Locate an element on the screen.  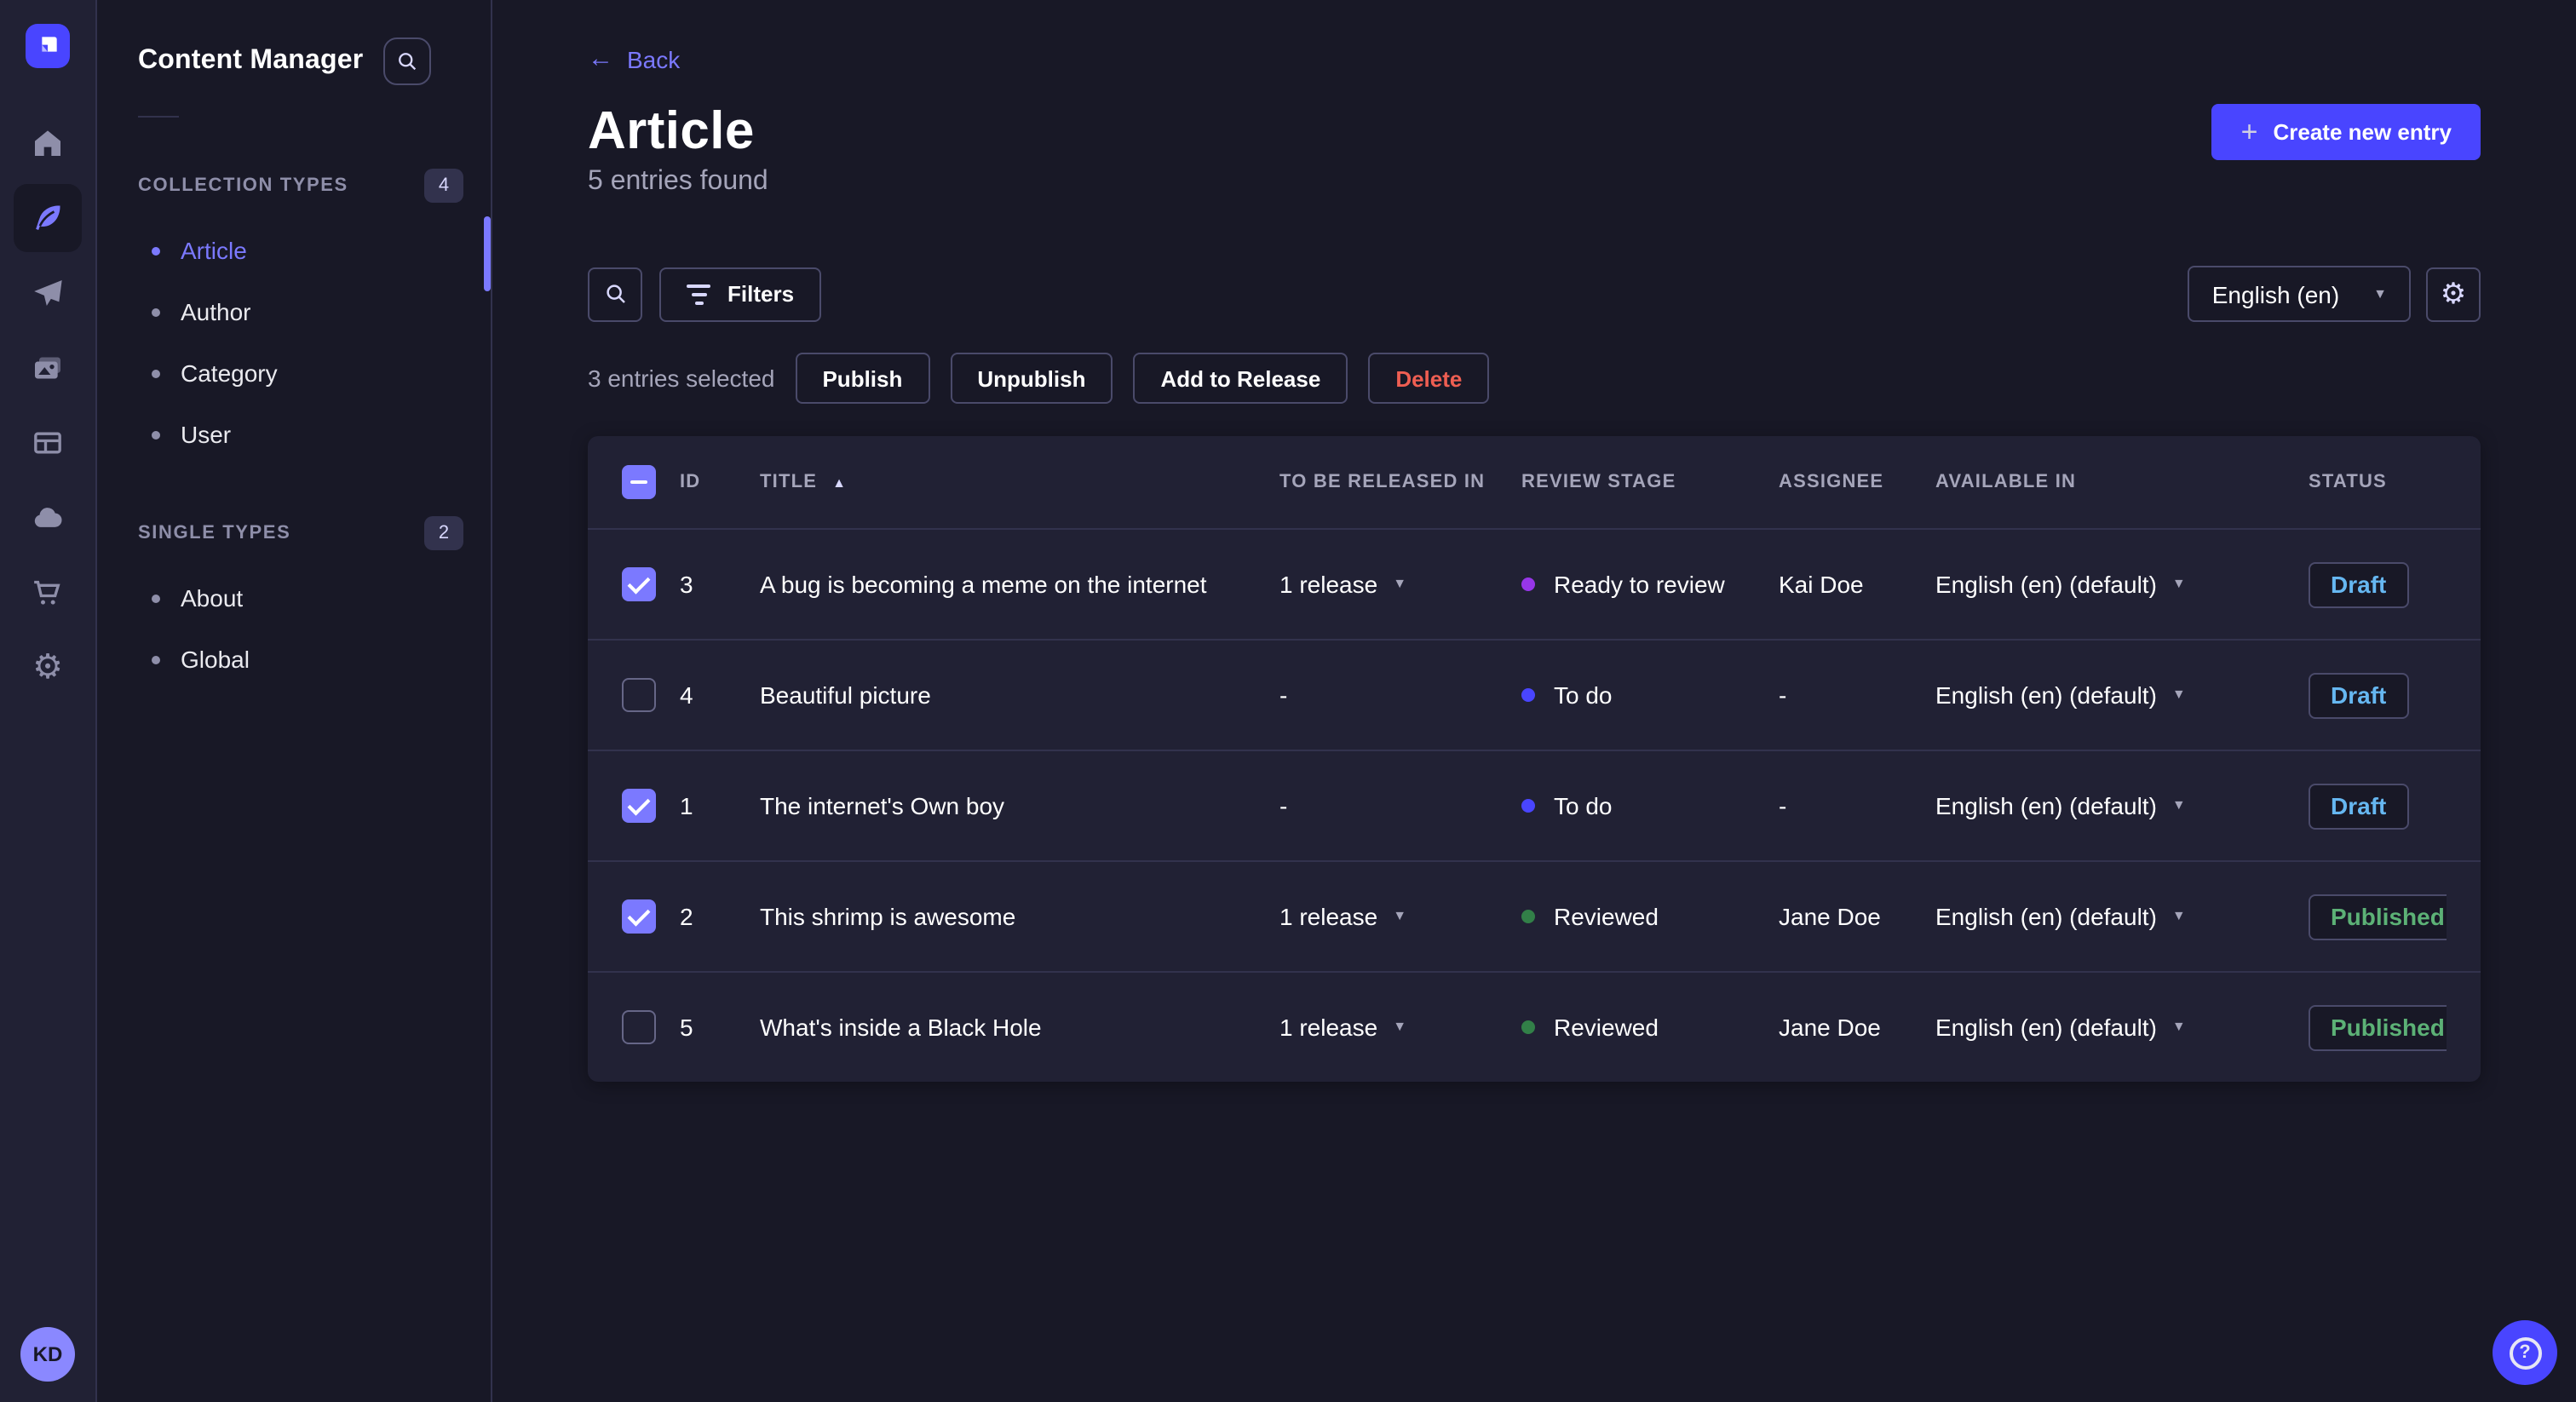
sidebar-type-item: User is located at coordinates (301, 434).